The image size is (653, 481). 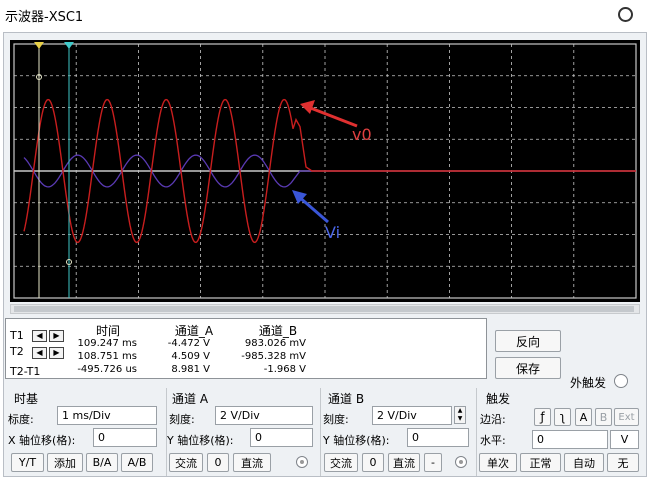 I want to click on channel-b-ypos-field: 0, so click(x=438, y=437).